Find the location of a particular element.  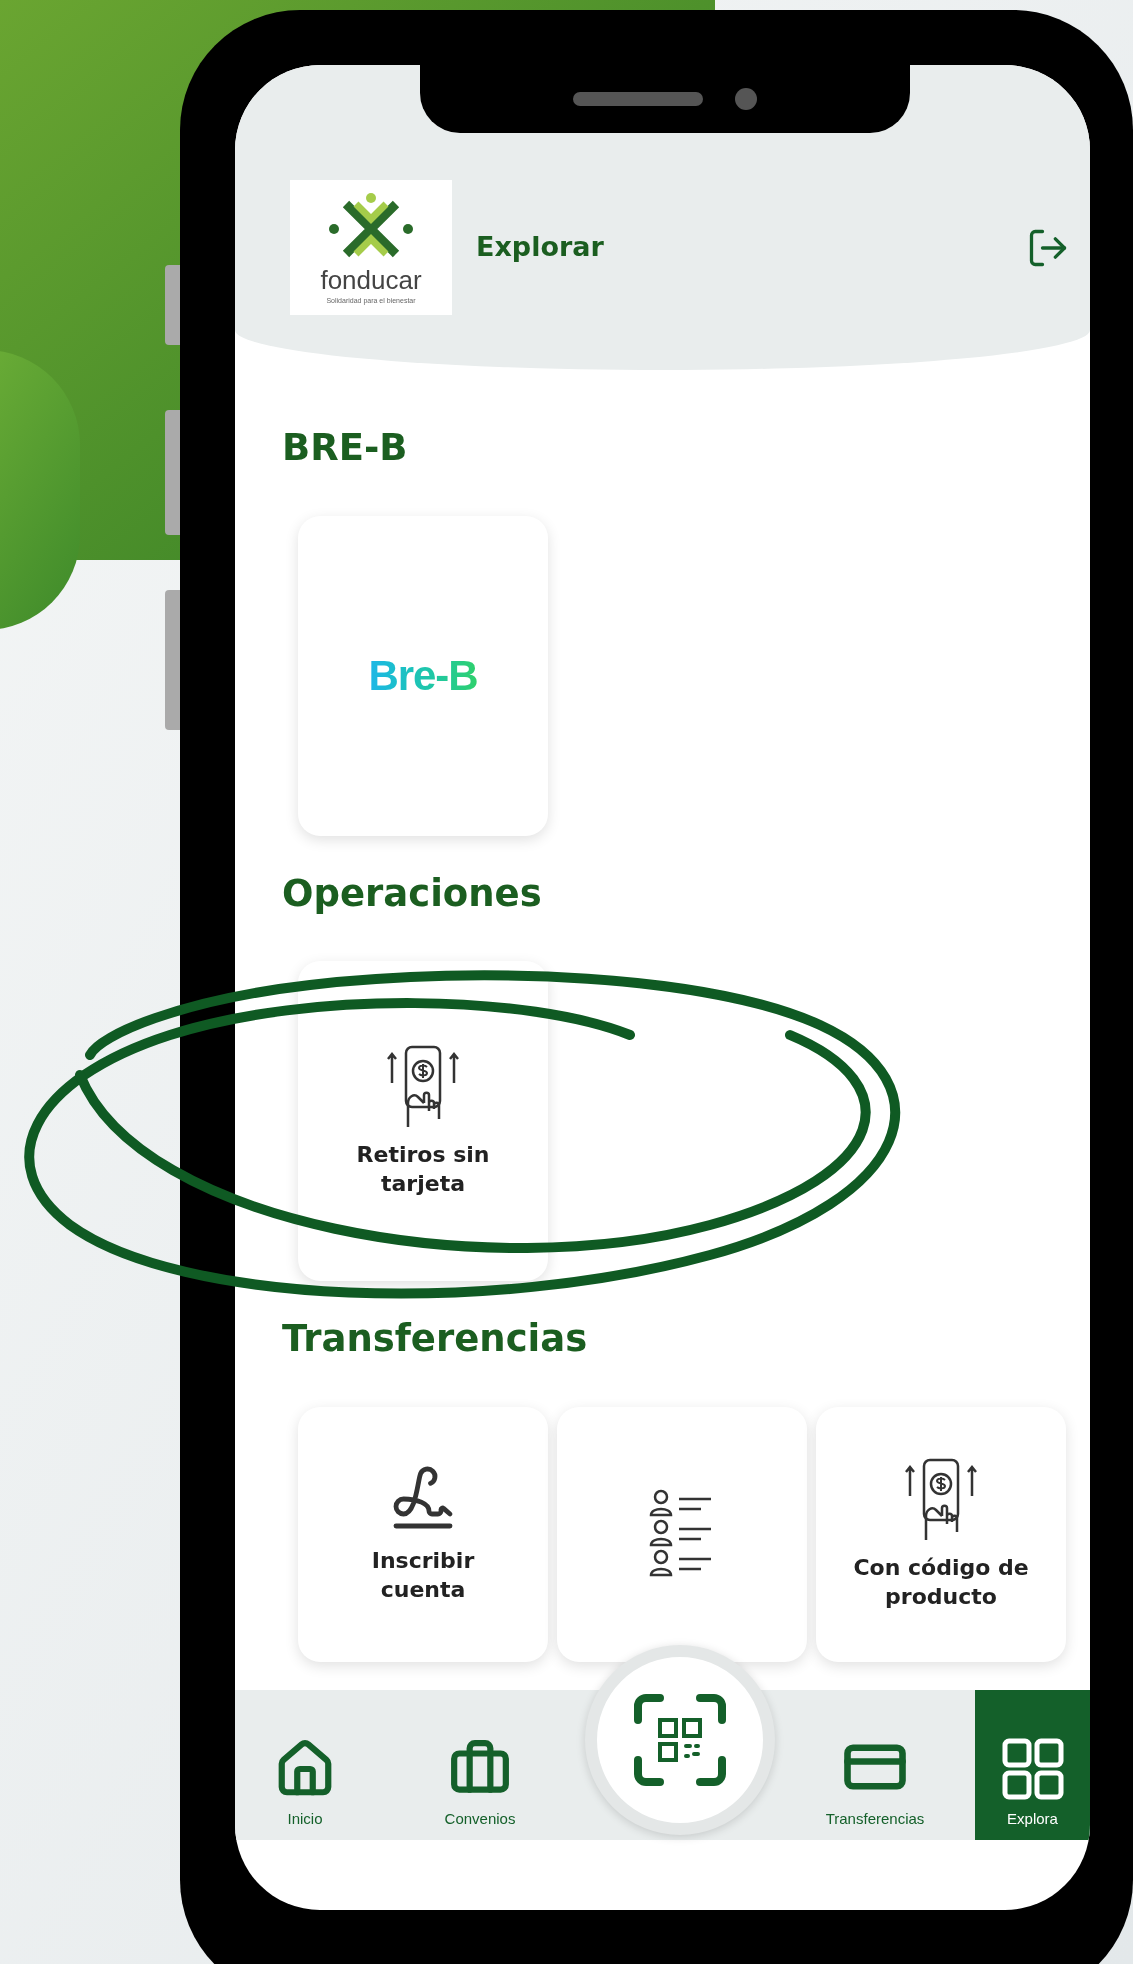

grid-icon is located at coordinates (1032, 1768).